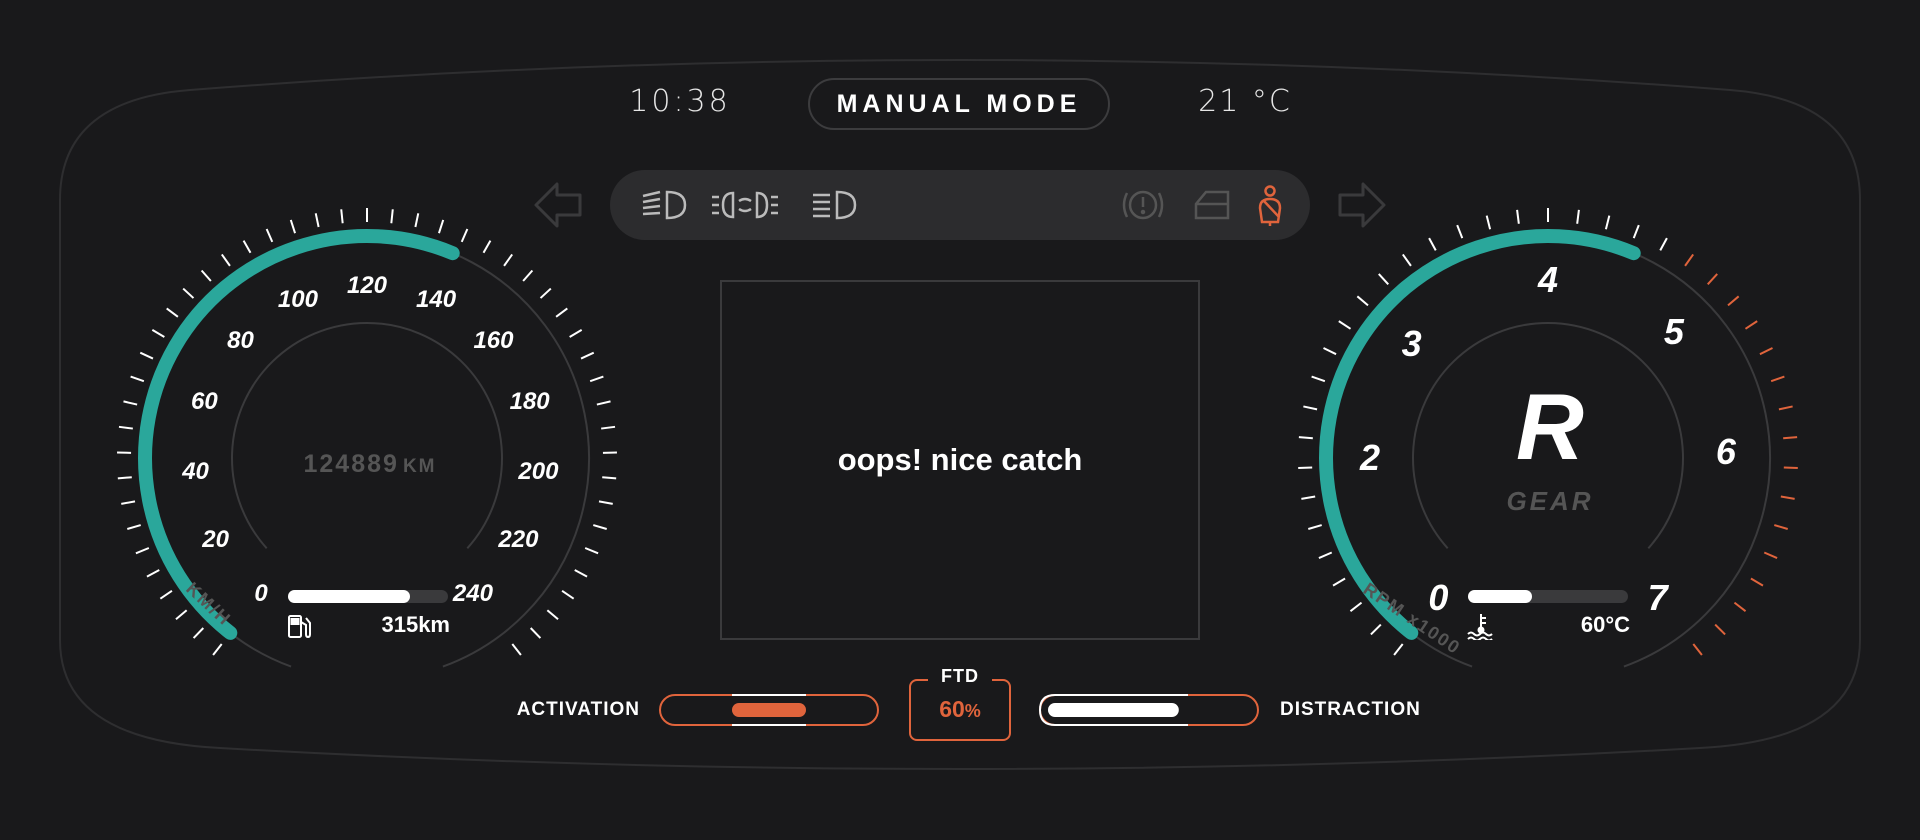 Image resolution: width=1920 pixels, height=840 pixels. Describe the element at coordinates (1548, 596) in the screenshot. I see `coolant-bar` at that location.